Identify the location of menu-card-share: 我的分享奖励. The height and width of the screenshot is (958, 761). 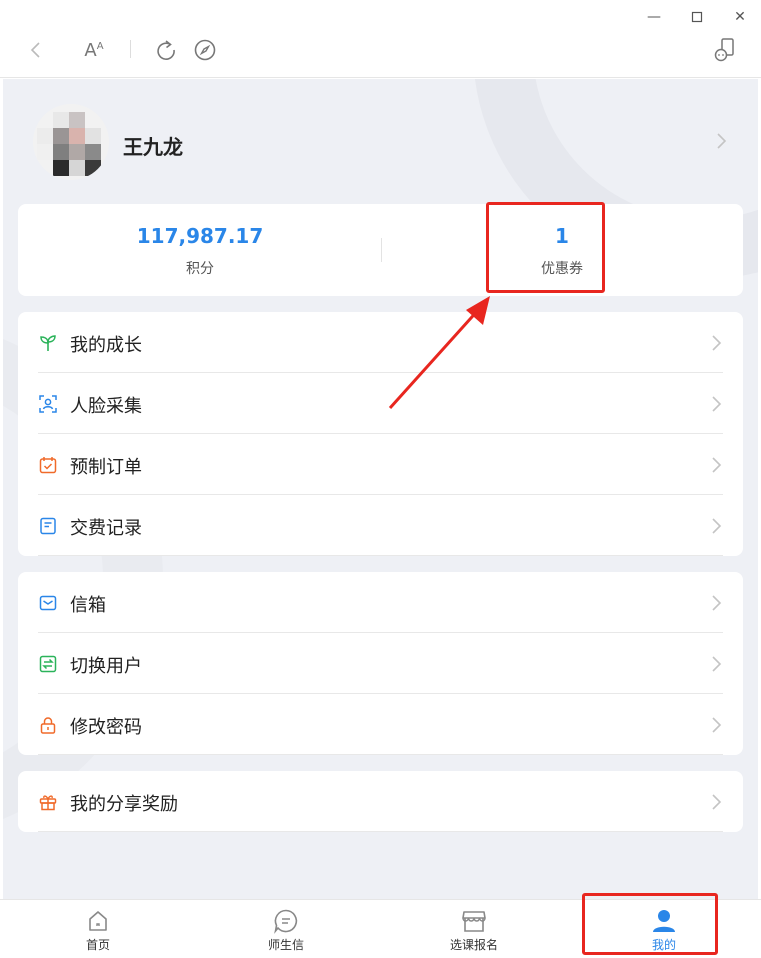
(380, 801).